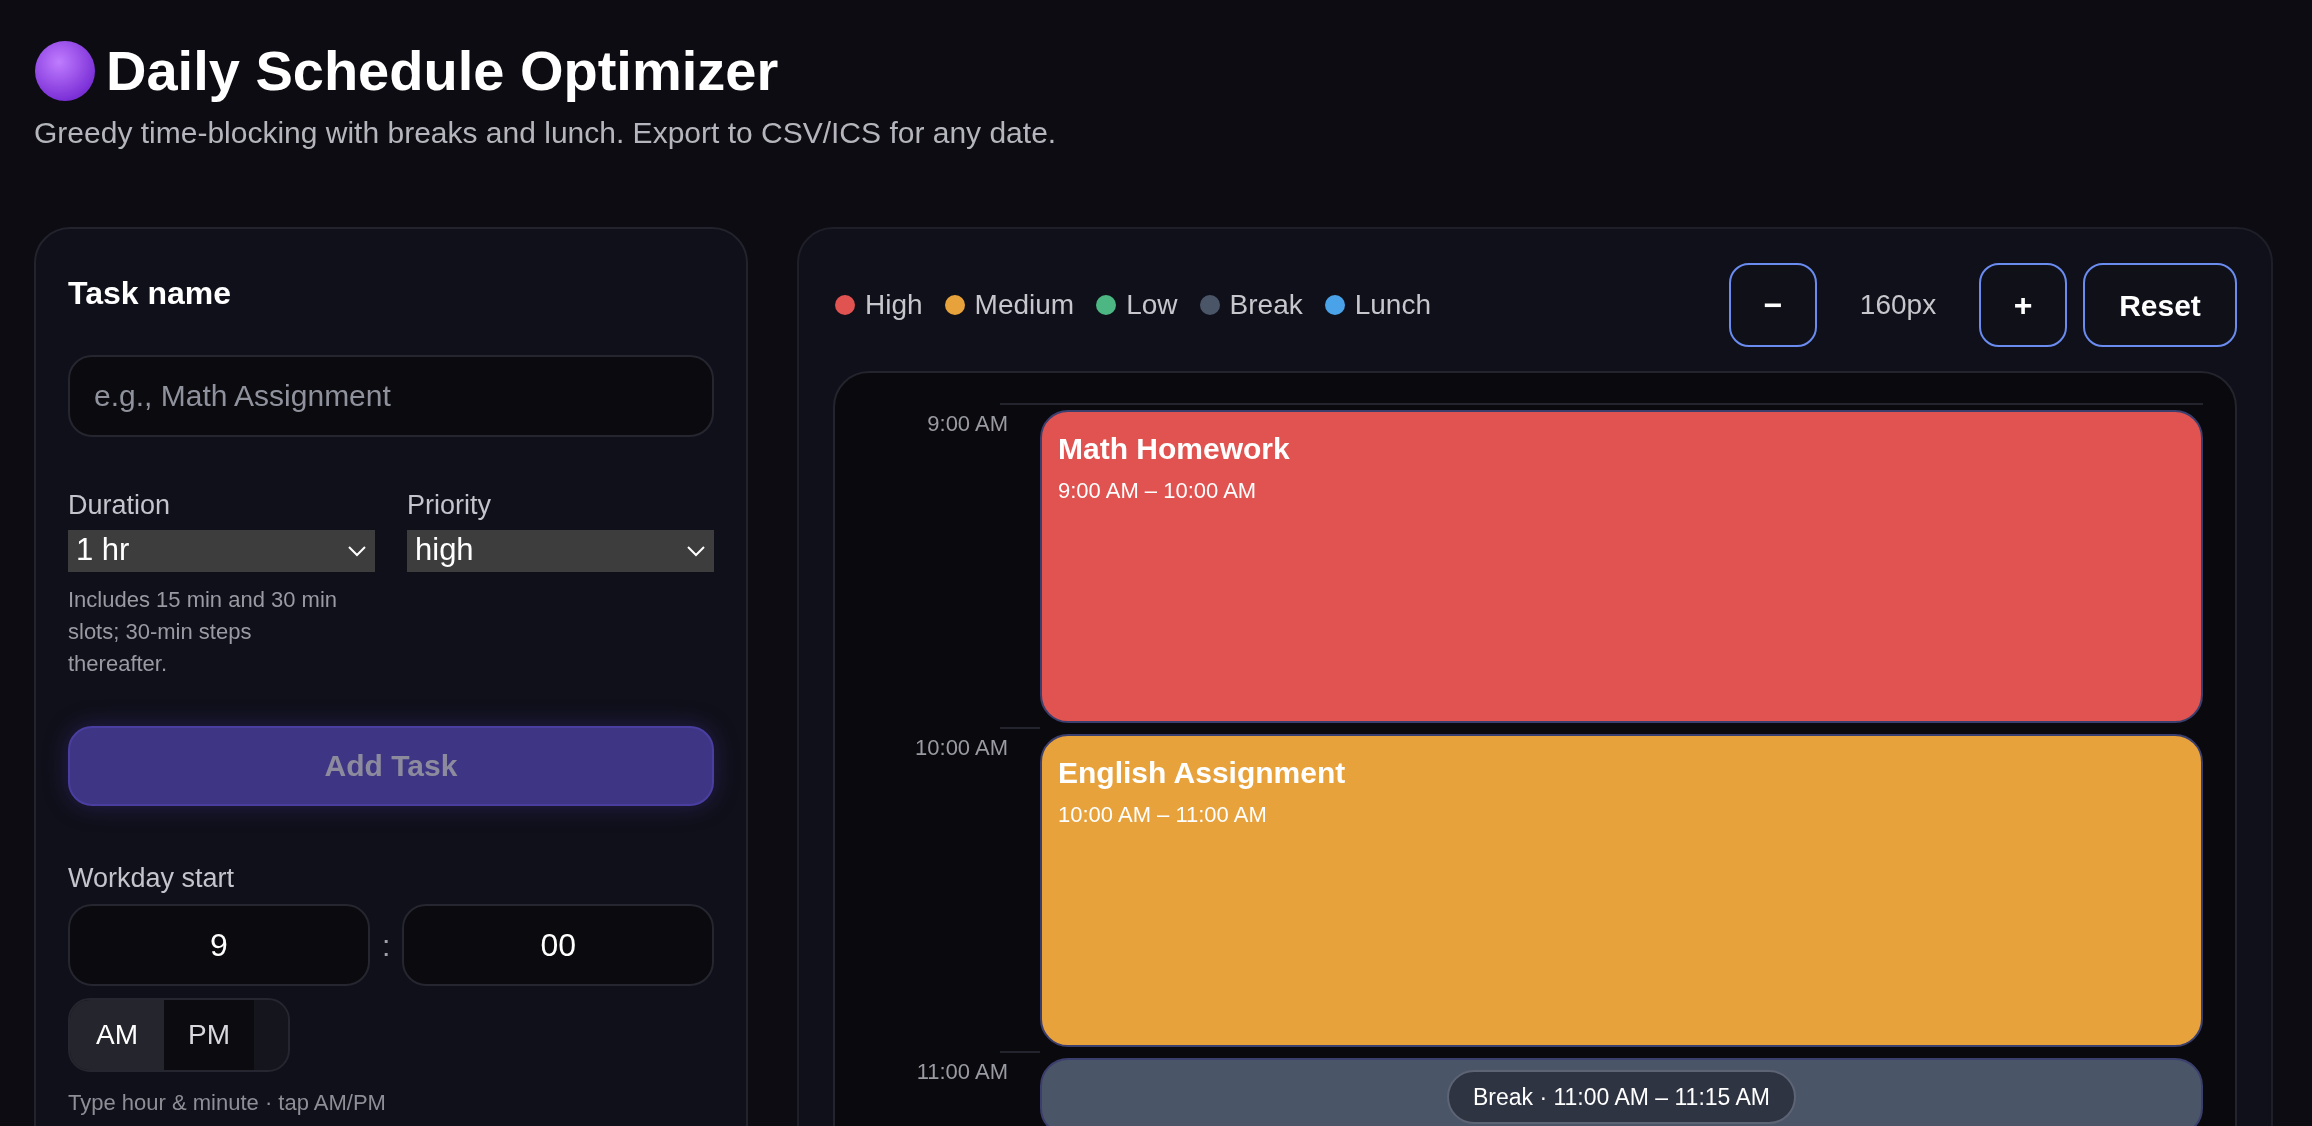 The width and height of the screenshot is (2312, 1126). What do you see at coordinates (894, 305) in the screenshot?
I see `legend-label: High` at bounding box center [894, 305].